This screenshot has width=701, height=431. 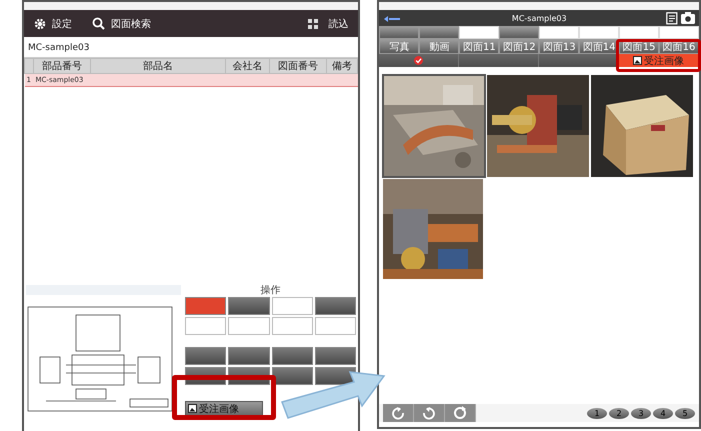 I want to click on page-button: 1, so click(x=597, y=413).